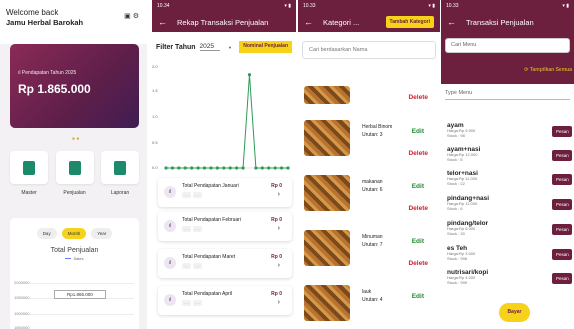 The height and width of the screenshot is (329, 574). What do you see at coordinates (32, 12) in the screenshot?
I see `welcome-text: Welcome back` at bounding box center [32, 12].